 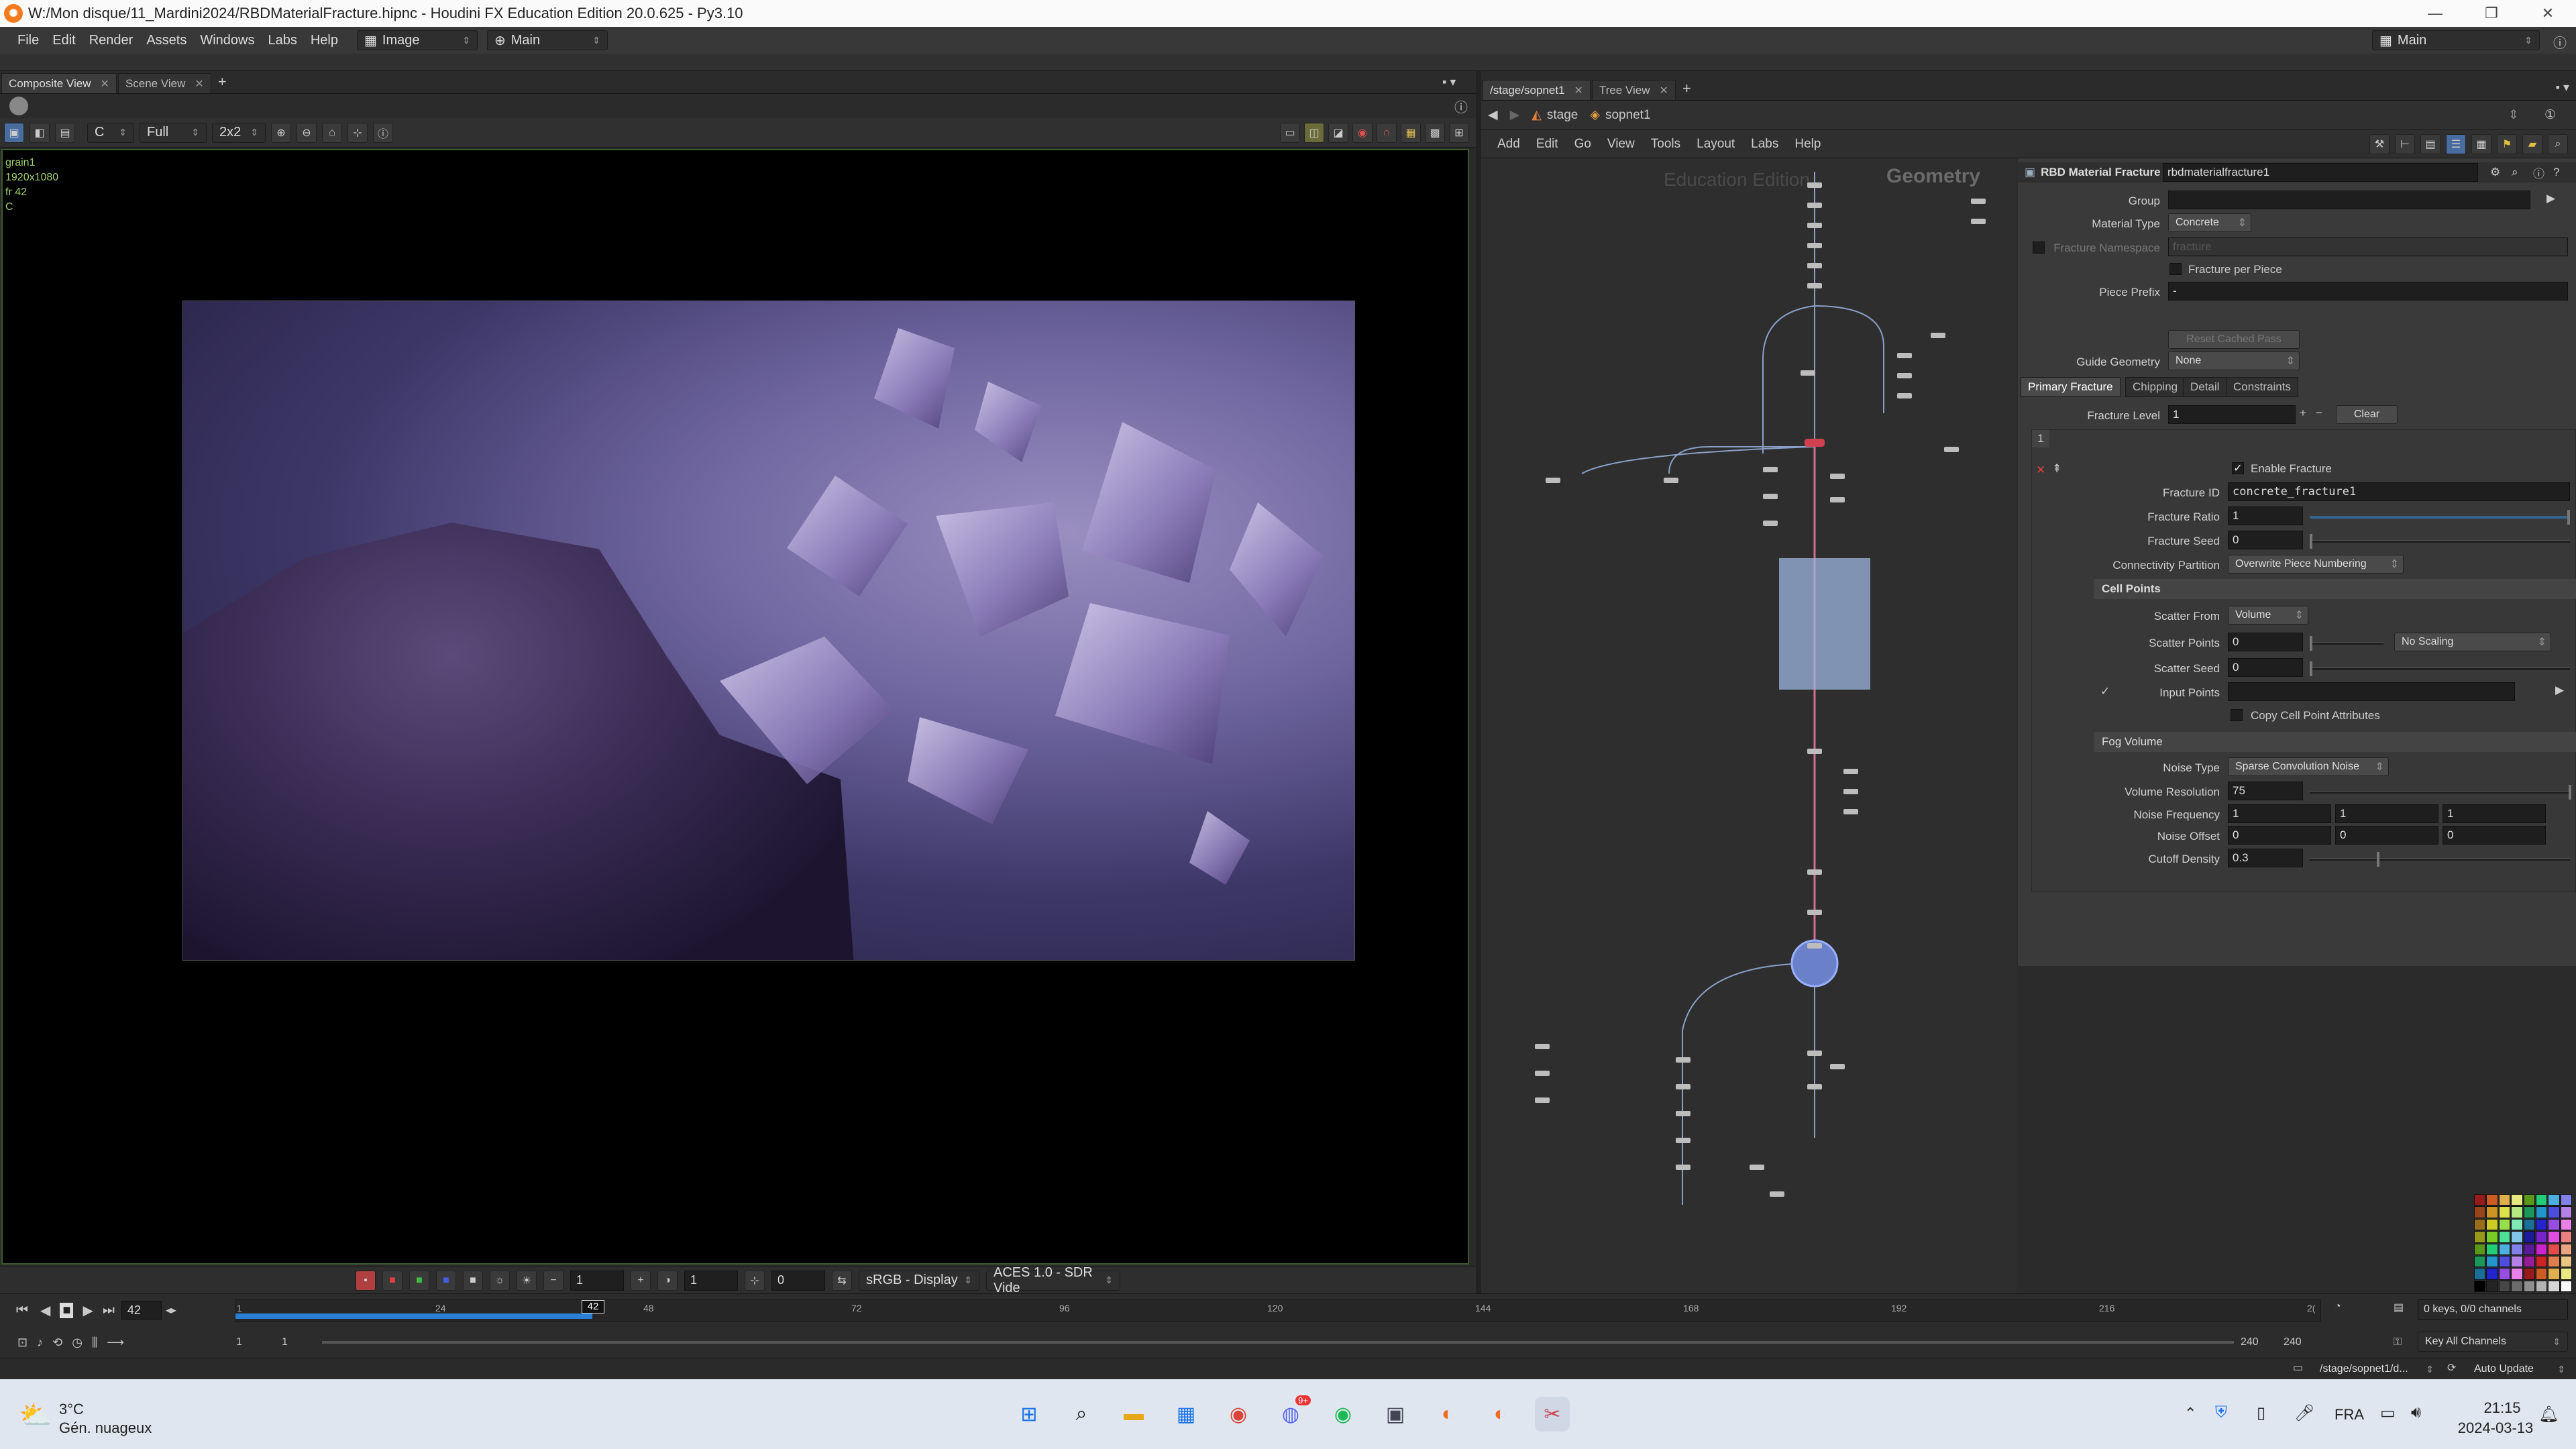 I want to click on close-button: ✕, so click(x=2548, y=13).